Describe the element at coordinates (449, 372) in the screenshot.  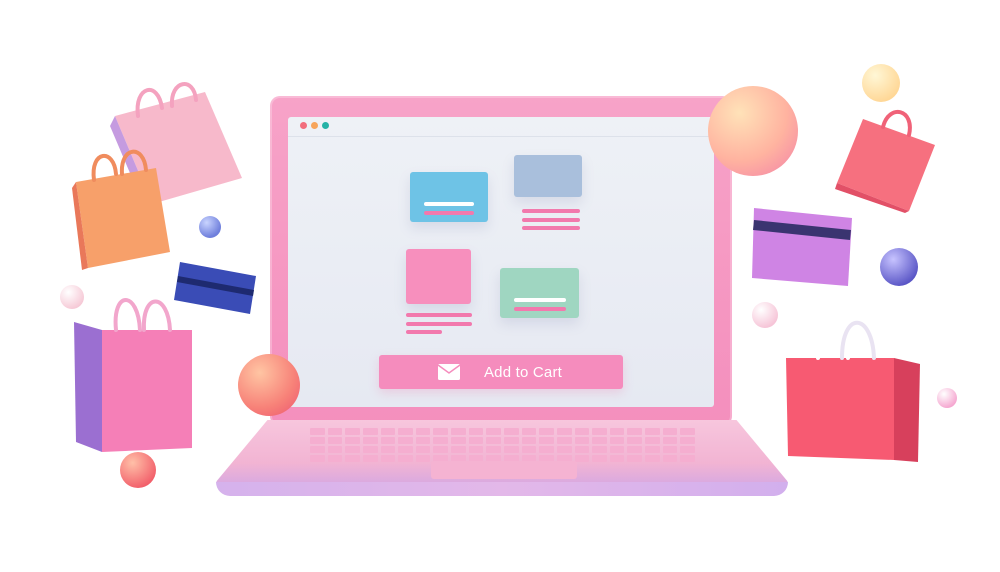
I see `envelope-icon` at that location.